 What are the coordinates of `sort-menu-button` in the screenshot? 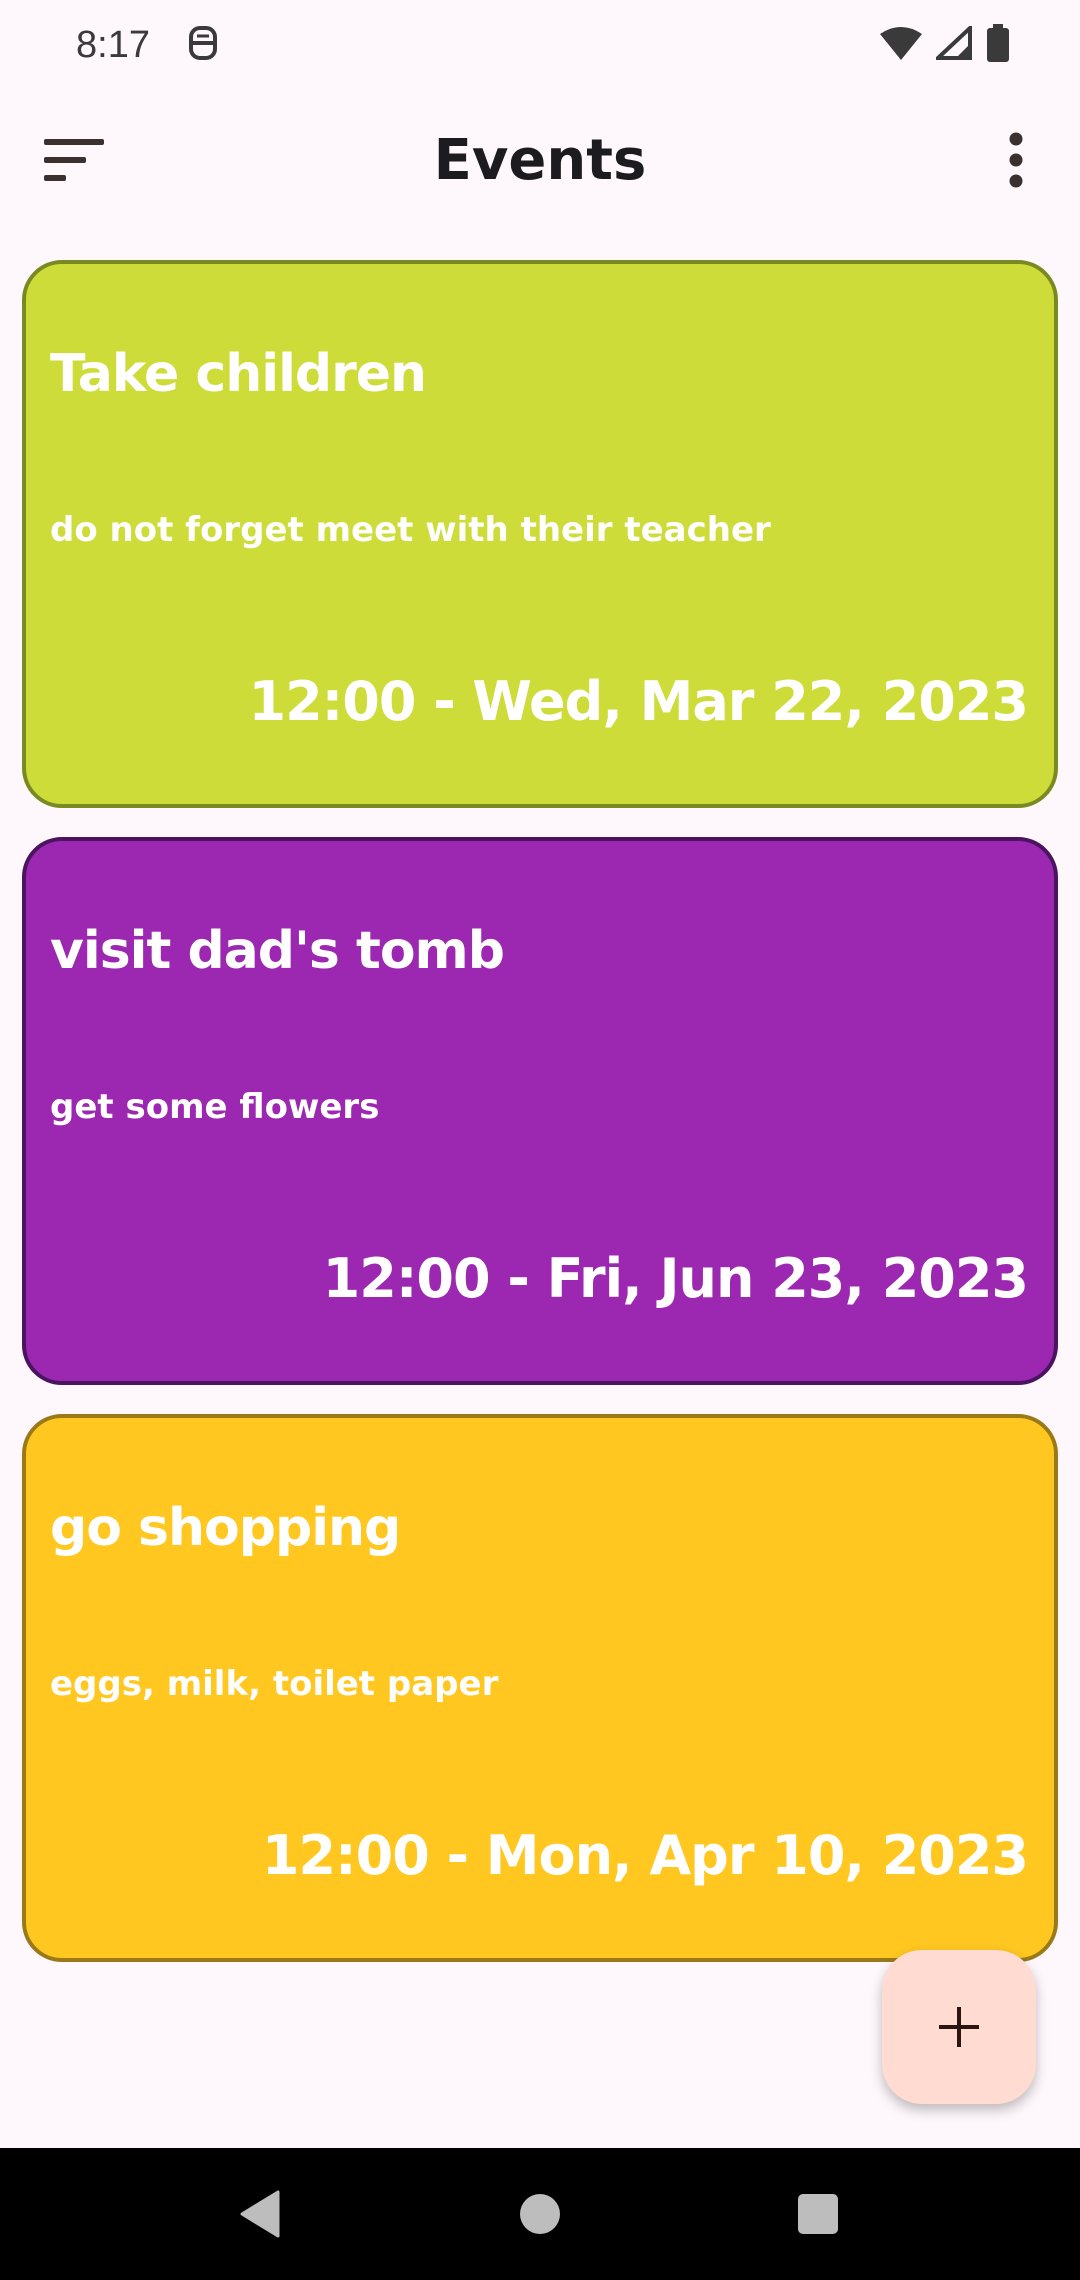 It's located at (74, 160).